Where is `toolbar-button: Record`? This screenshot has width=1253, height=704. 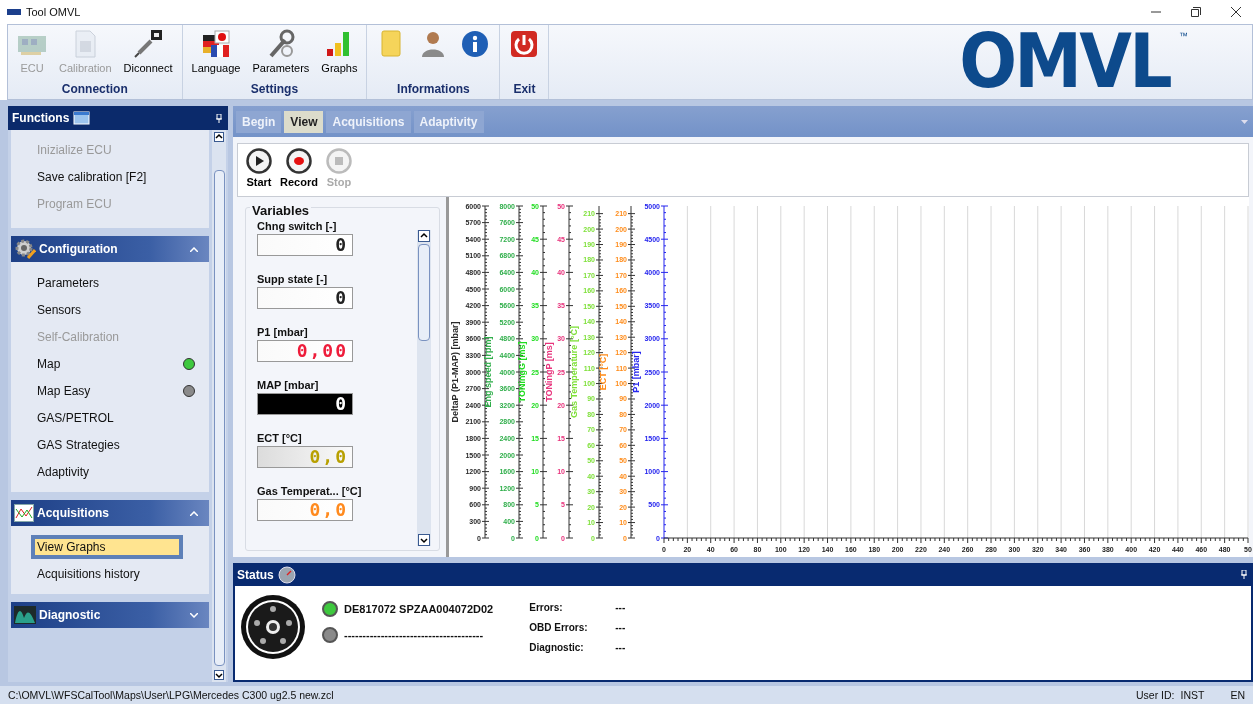 toolbar-button: Record is located at coordinates (299, 170).